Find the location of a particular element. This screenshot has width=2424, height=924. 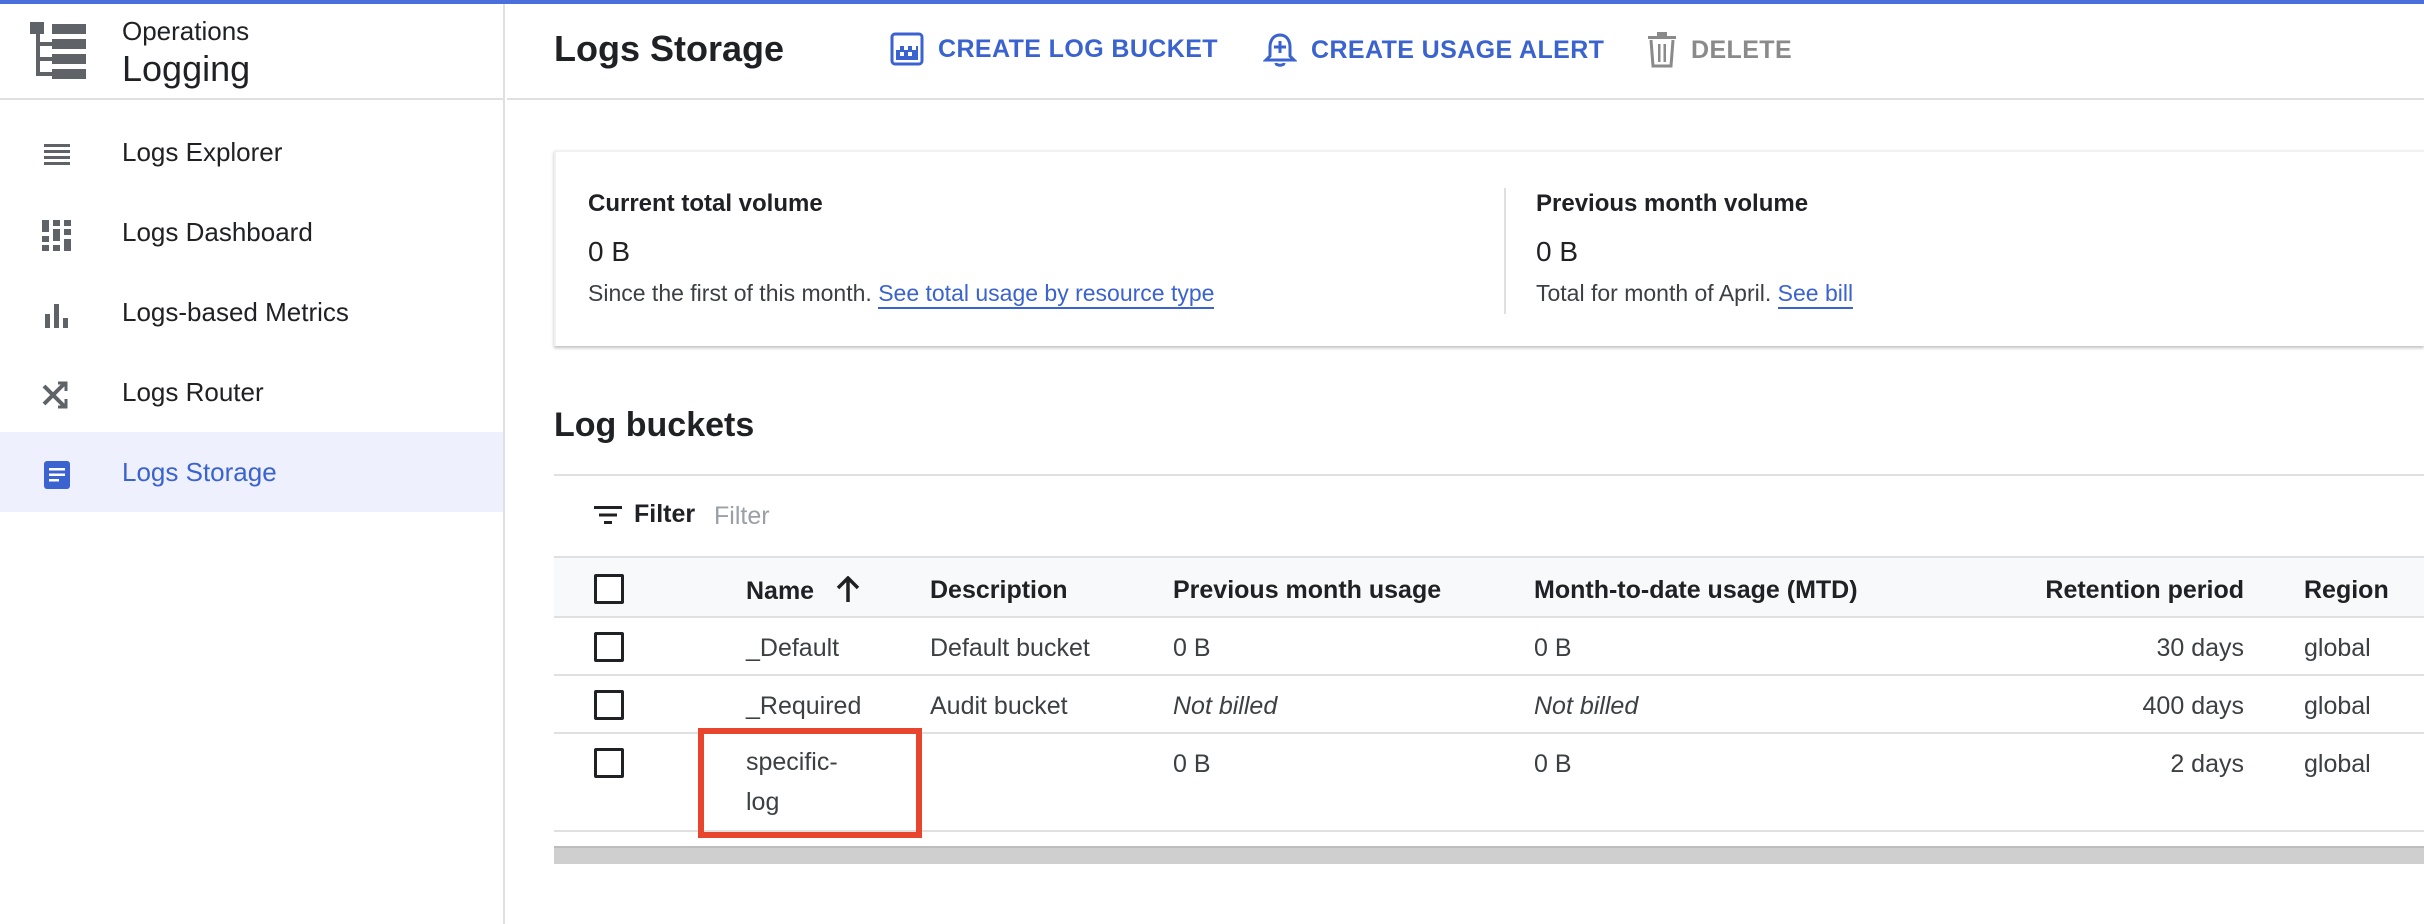

bucket-icon is located at coordinates (907, 49).